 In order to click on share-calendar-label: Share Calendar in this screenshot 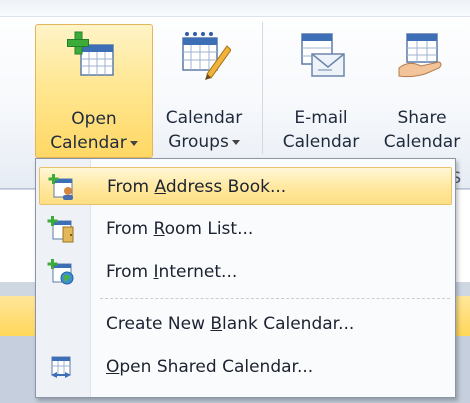, I will do `click(422, 130)`.